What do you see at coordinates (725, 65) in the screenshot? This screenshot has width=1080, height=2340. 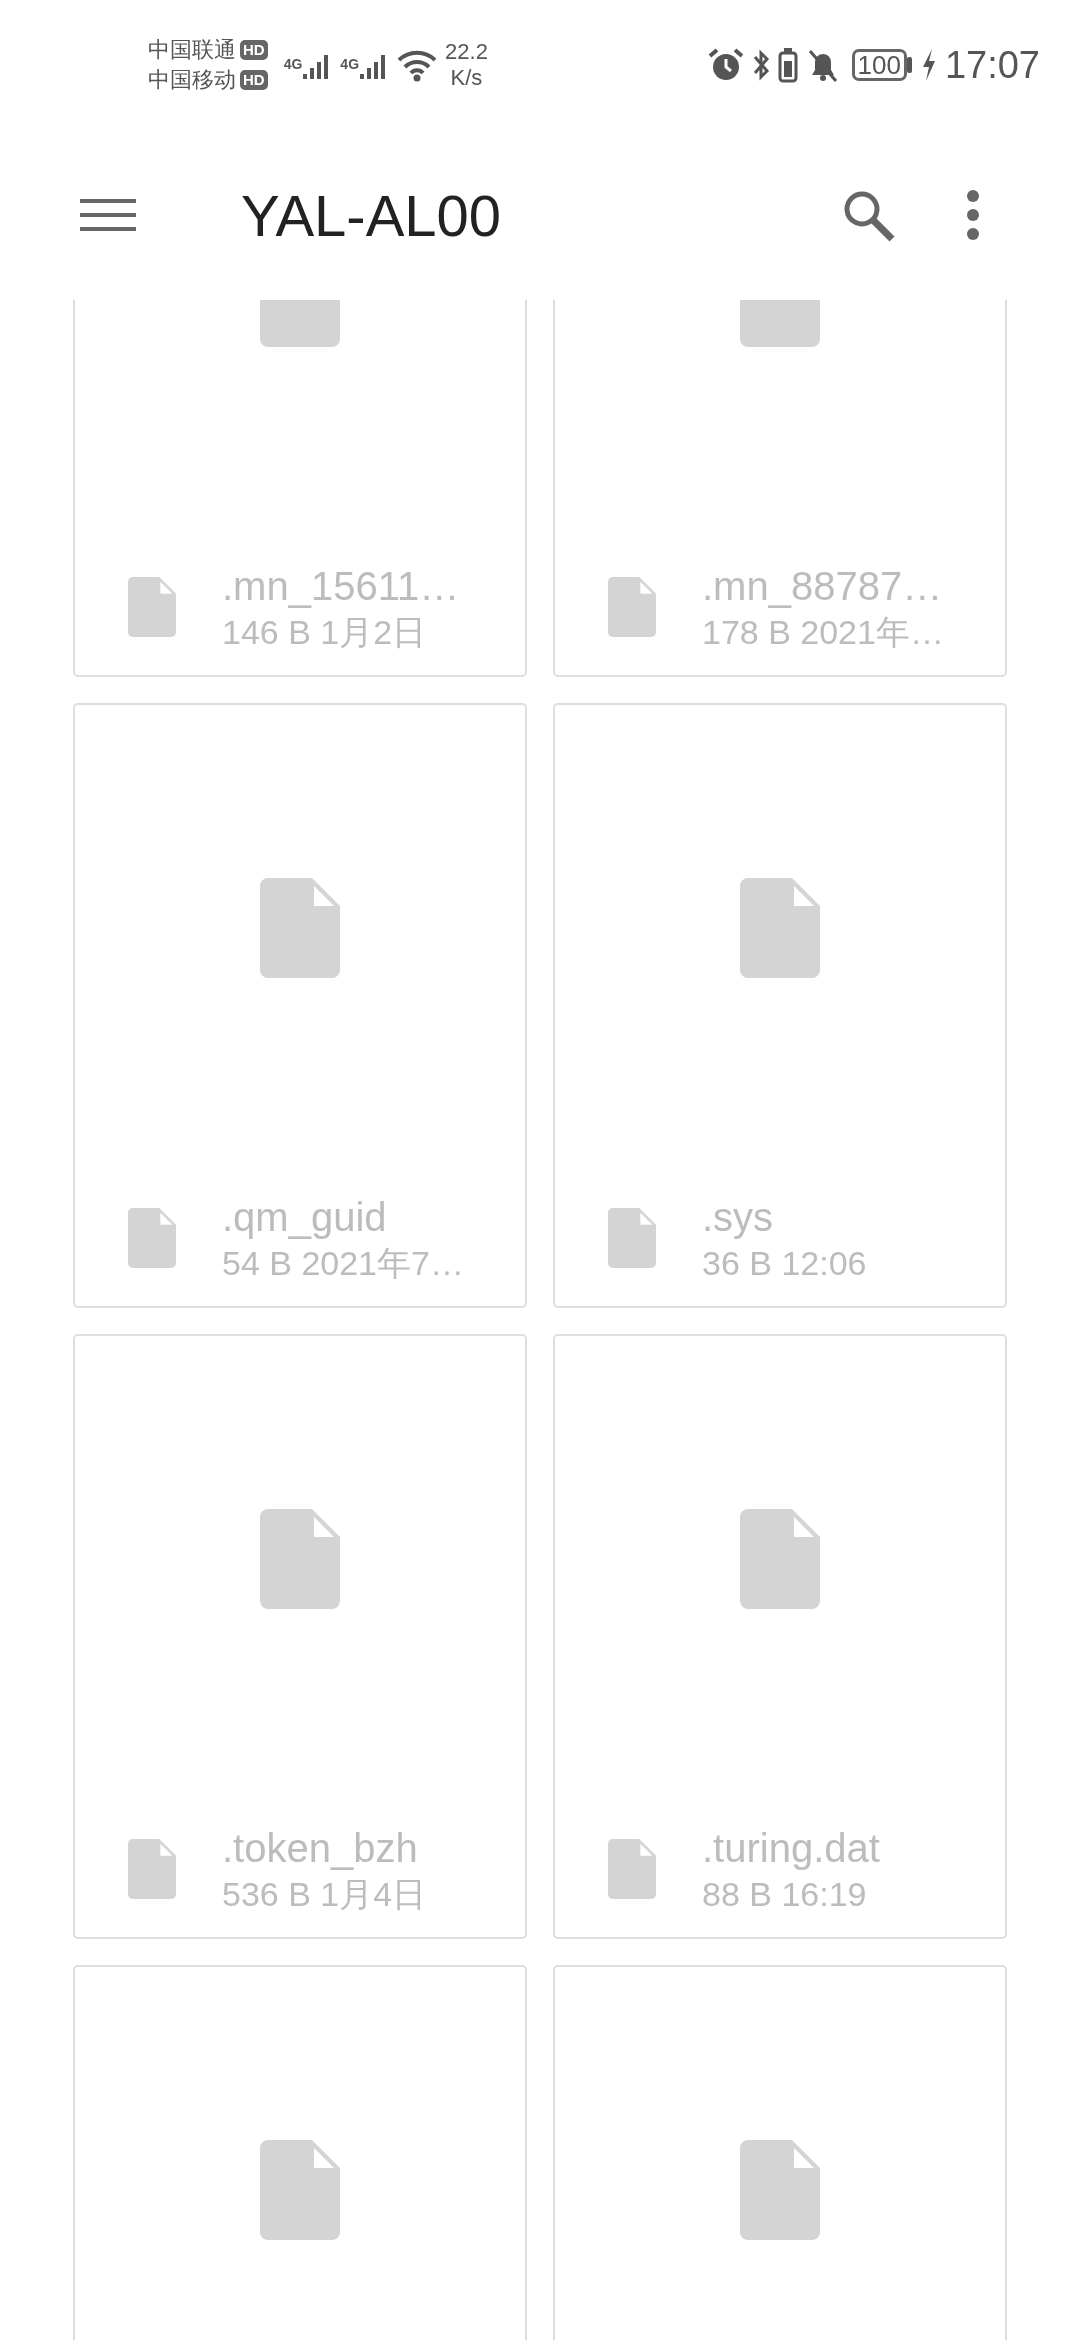 I see `alarm-icon` at bounding box center [725, 65].